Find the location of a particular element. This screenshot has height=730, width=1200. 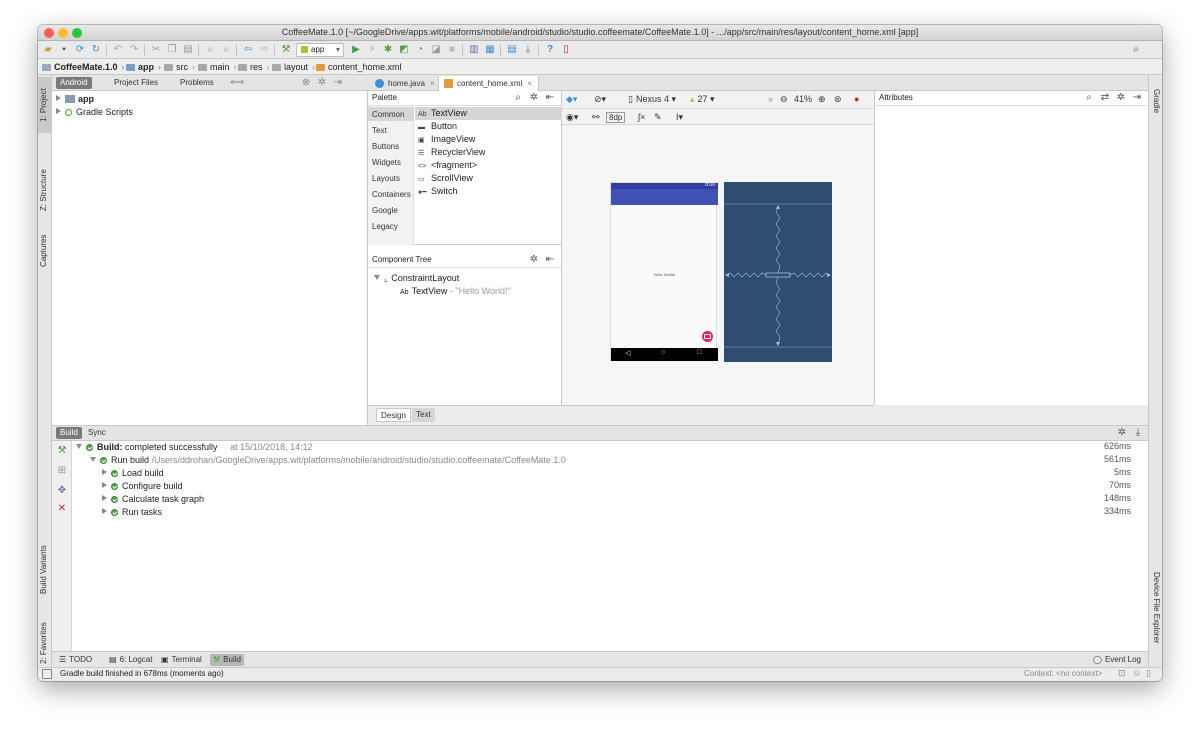

hello-world-text: Hello World! is located at coordinates (664, 274).